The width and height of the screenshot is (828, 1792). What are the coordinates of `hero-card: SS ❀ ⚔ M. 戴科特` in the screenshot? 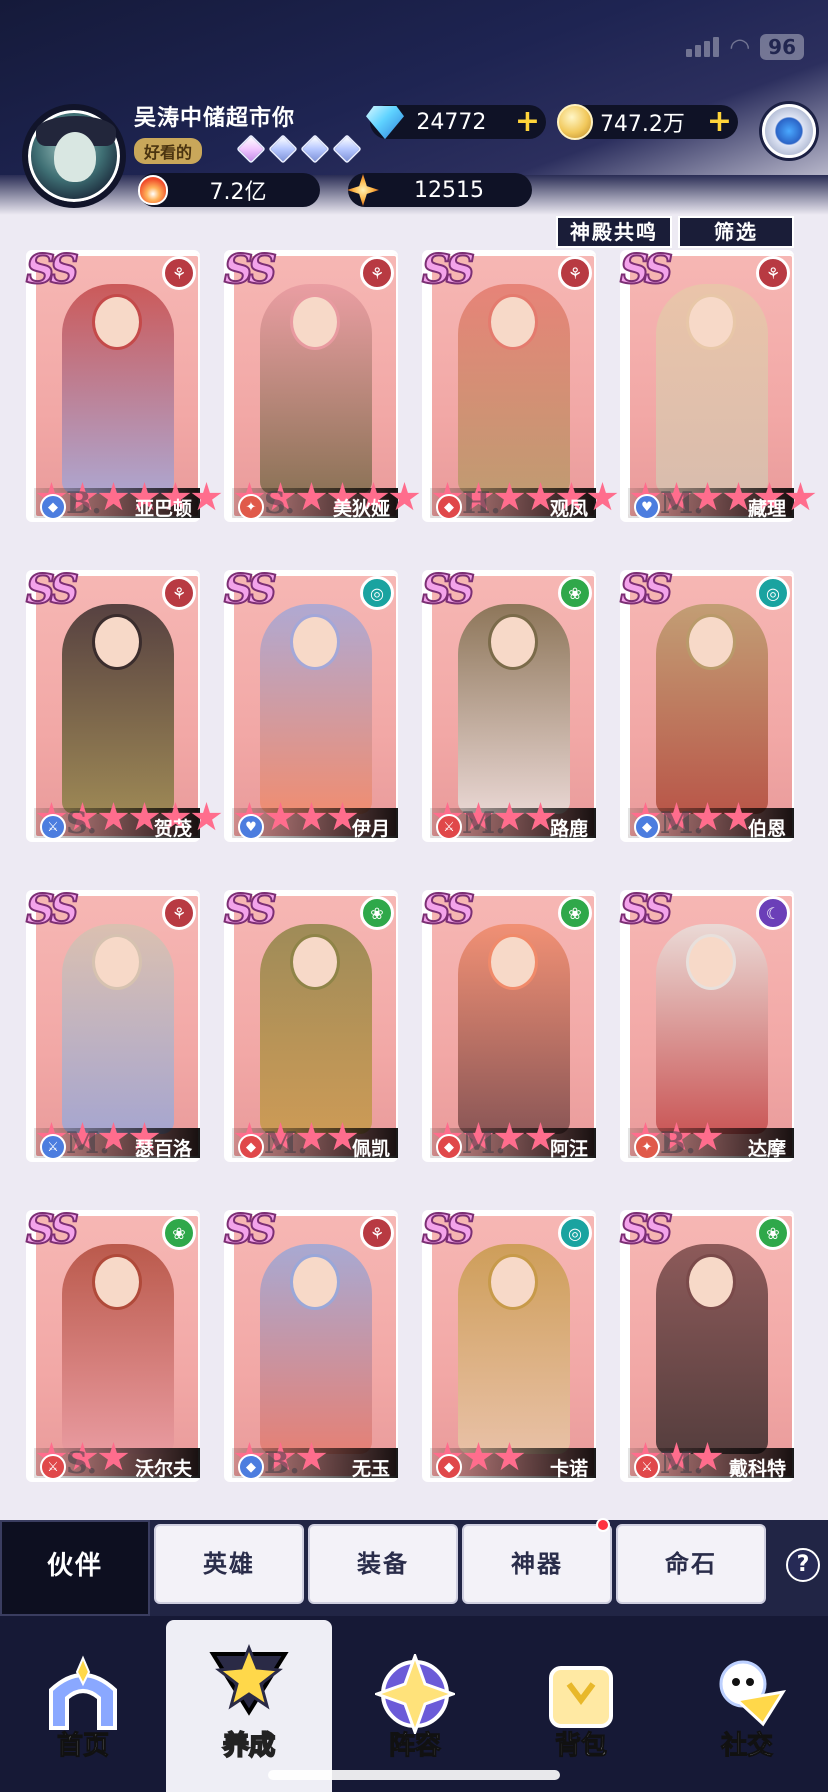 It's located at (706, 1343).